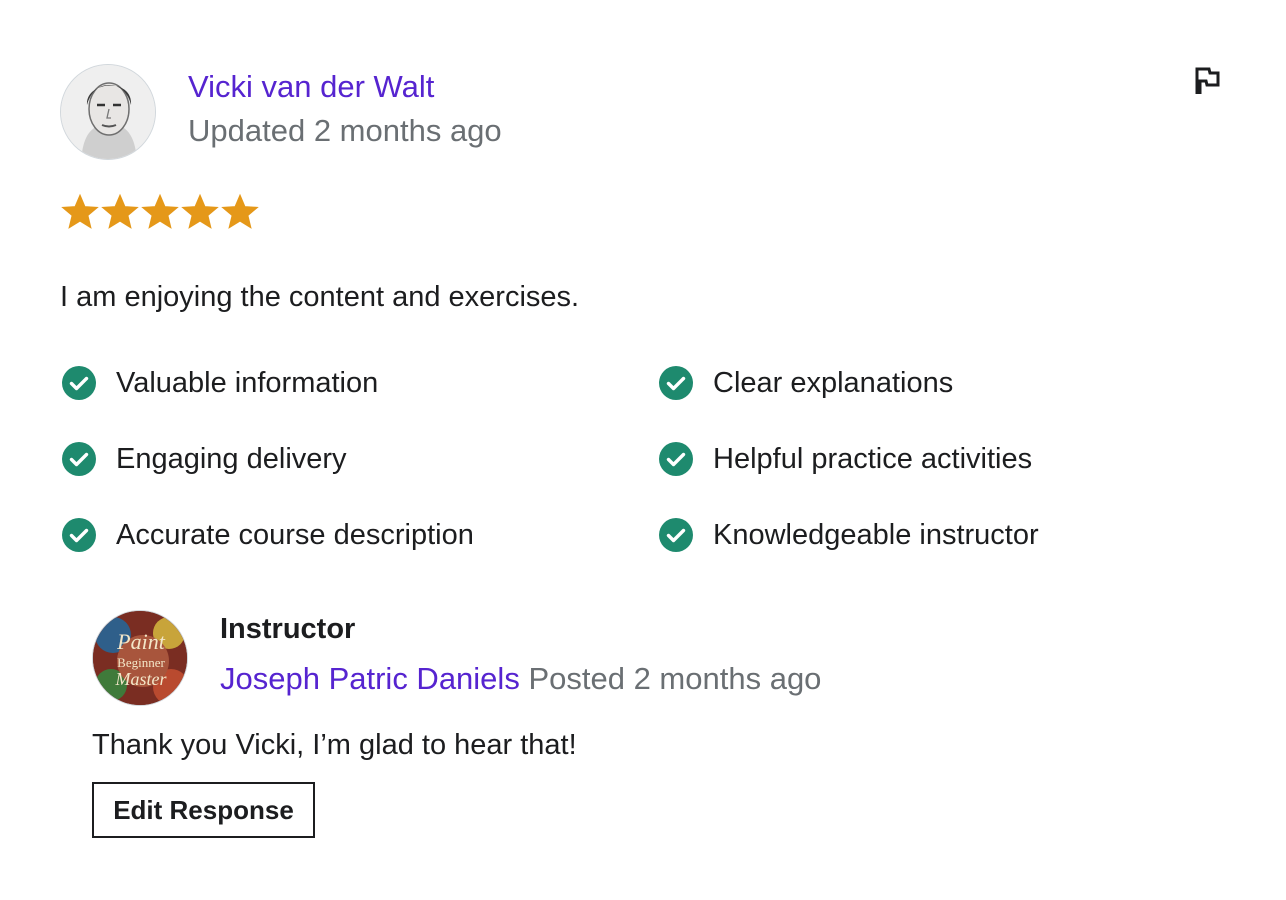  What do you see at coordinates (876, 535) in the screenshot?
I see `feedback-tag-label: Knowledgeable instructor` at bounding box center [876, 535].